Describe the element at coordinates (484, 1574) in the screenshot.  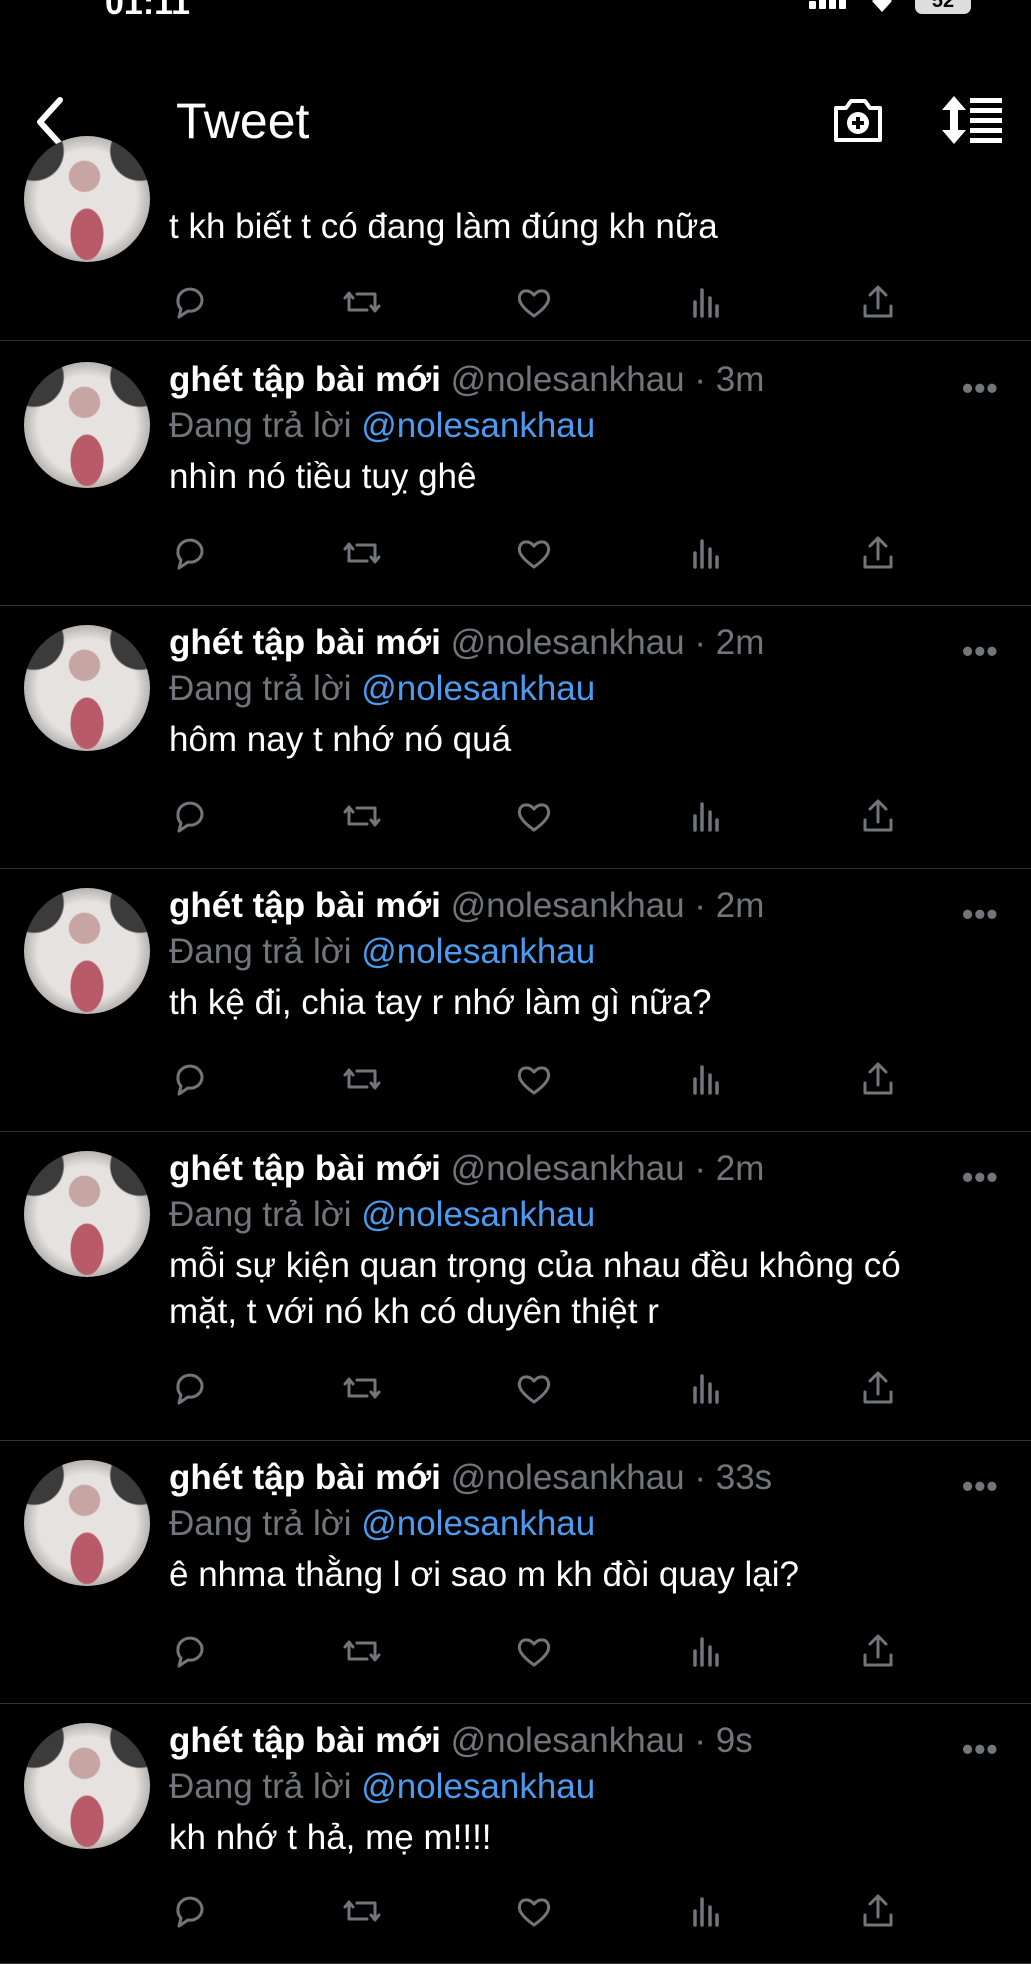
I see `tweet-text: ê nhma thằng l ơi sao m kh đòi quay lại?` at that location.